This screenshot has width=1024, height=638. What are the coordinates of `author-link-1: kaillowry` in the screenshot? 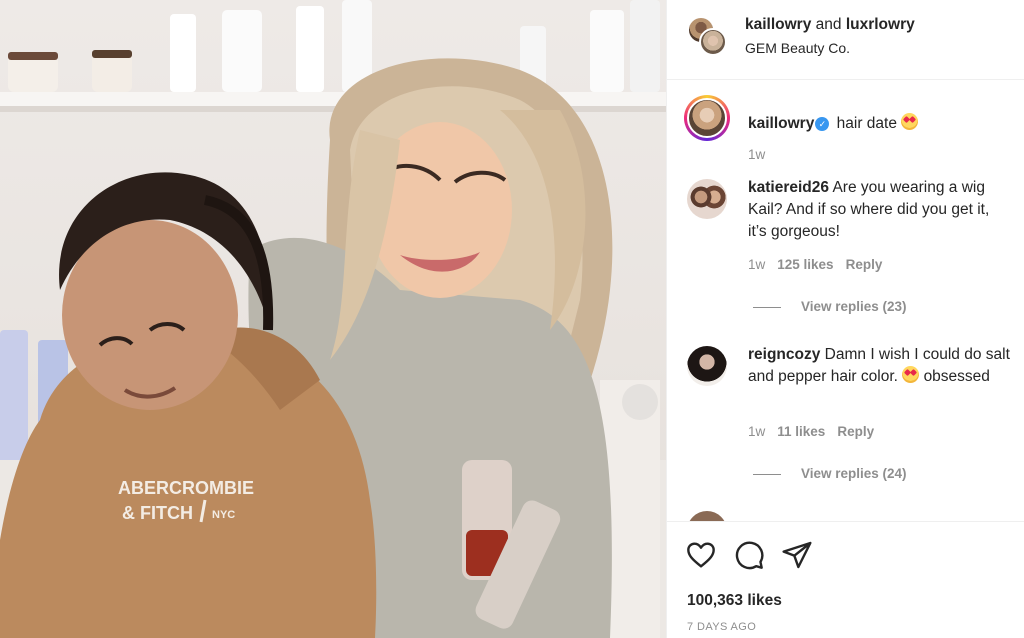 It's located at (778, 24).